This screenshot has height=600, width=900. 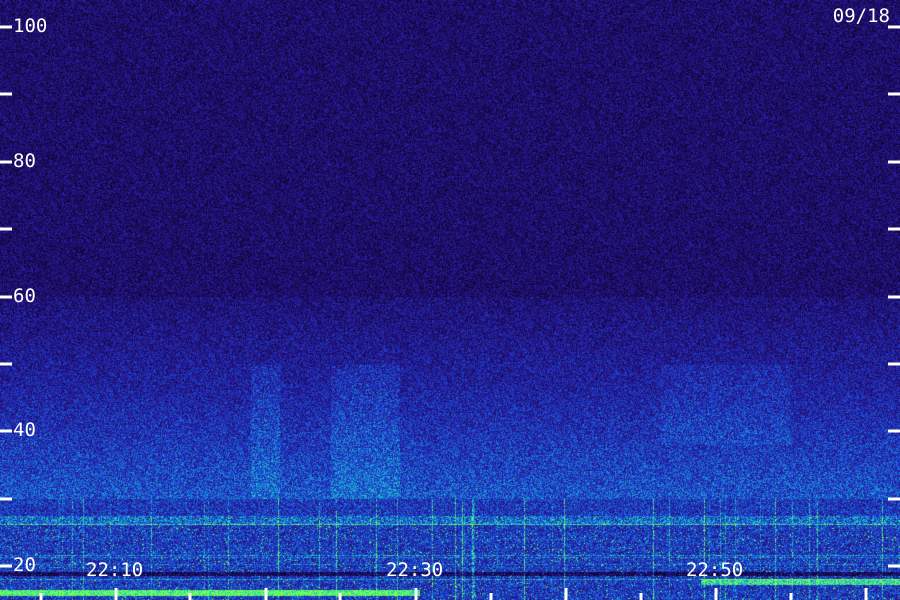 What do you see at coordinates (415, 570) in the screenshot?
I see `x-tick-label: 22:30` at bounding box center [415, 570].